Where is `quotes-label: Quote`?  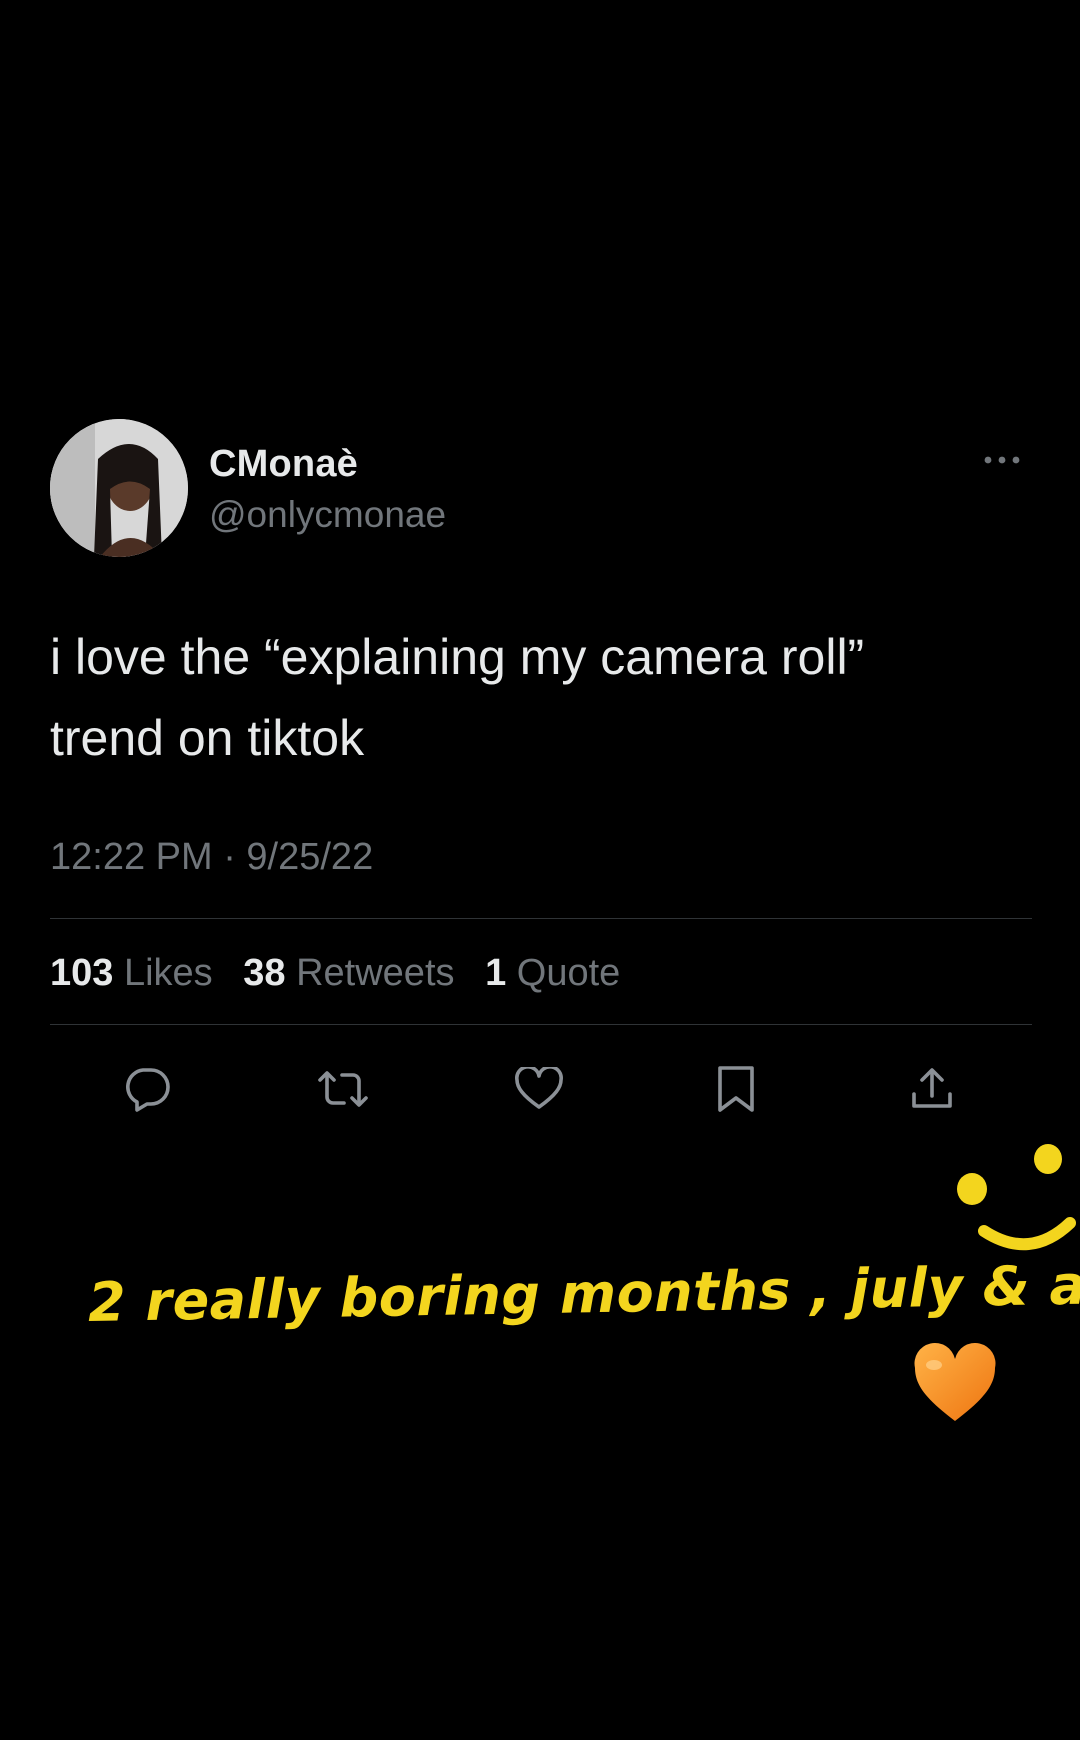 quotes-label: Quote is located at coordinates (568, 973).